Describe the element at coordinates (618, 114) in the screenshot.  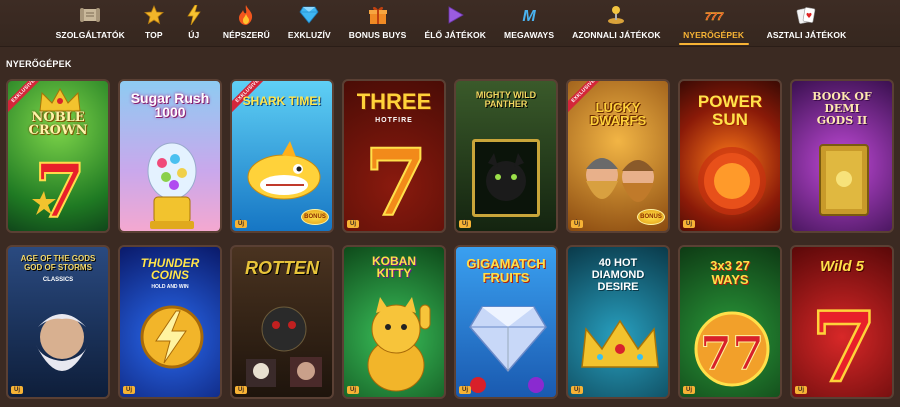
I see `game-title: LUCKY DWARFS` at that location.